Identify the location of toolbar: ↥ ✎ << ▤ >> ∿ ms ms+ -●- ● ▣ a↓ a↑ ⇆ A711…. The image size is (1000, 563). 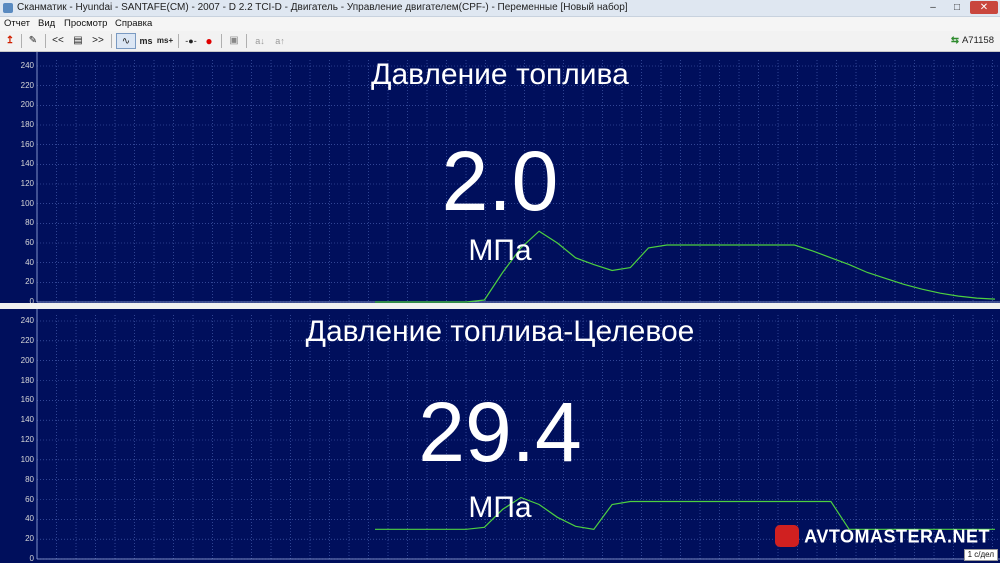
(500, 41).